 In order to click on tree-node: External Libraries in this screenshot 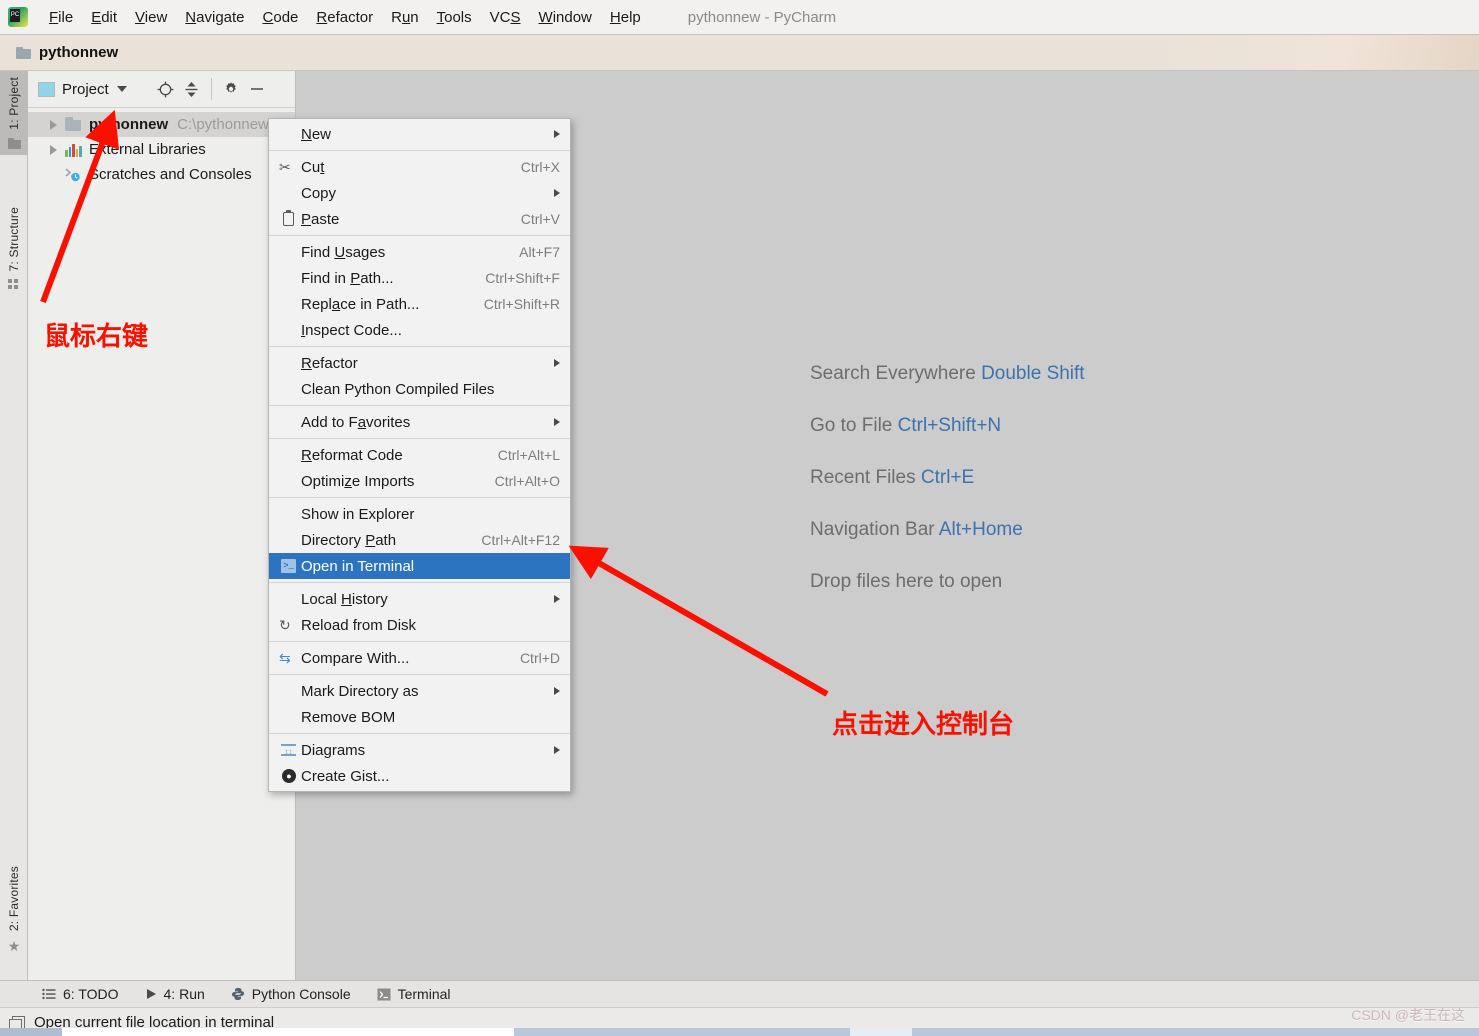, I will do `click(161, 149)`.